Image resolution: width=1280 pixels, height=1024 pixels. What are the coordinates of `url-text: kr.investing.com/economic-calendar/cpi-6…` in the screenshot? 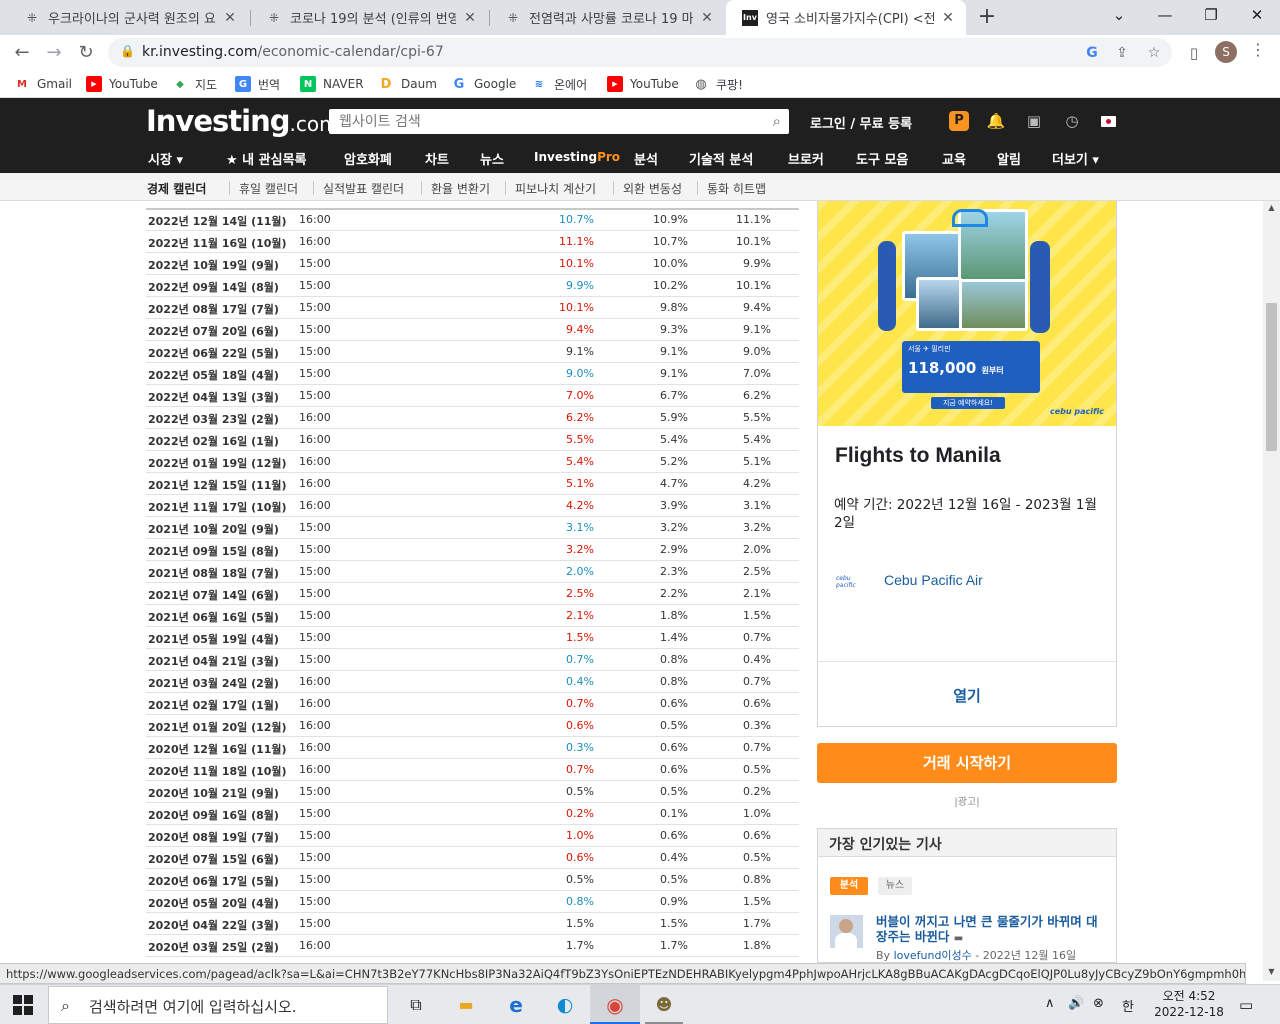 It's located at (293, 52).